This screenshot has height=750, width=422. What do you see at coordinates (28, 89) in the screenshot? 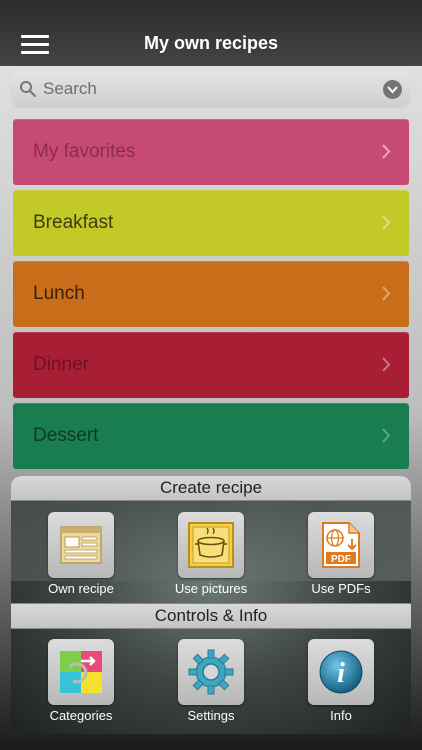
I see `search-icon` at bounding box center [28, 89].